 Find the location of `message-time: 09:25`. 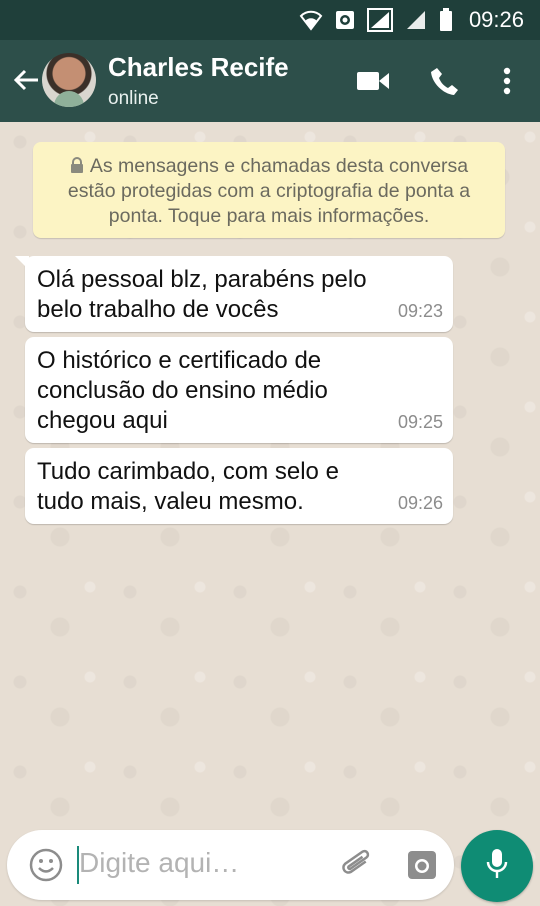

message-time: 09:25 is located at coordinates (420, 422).